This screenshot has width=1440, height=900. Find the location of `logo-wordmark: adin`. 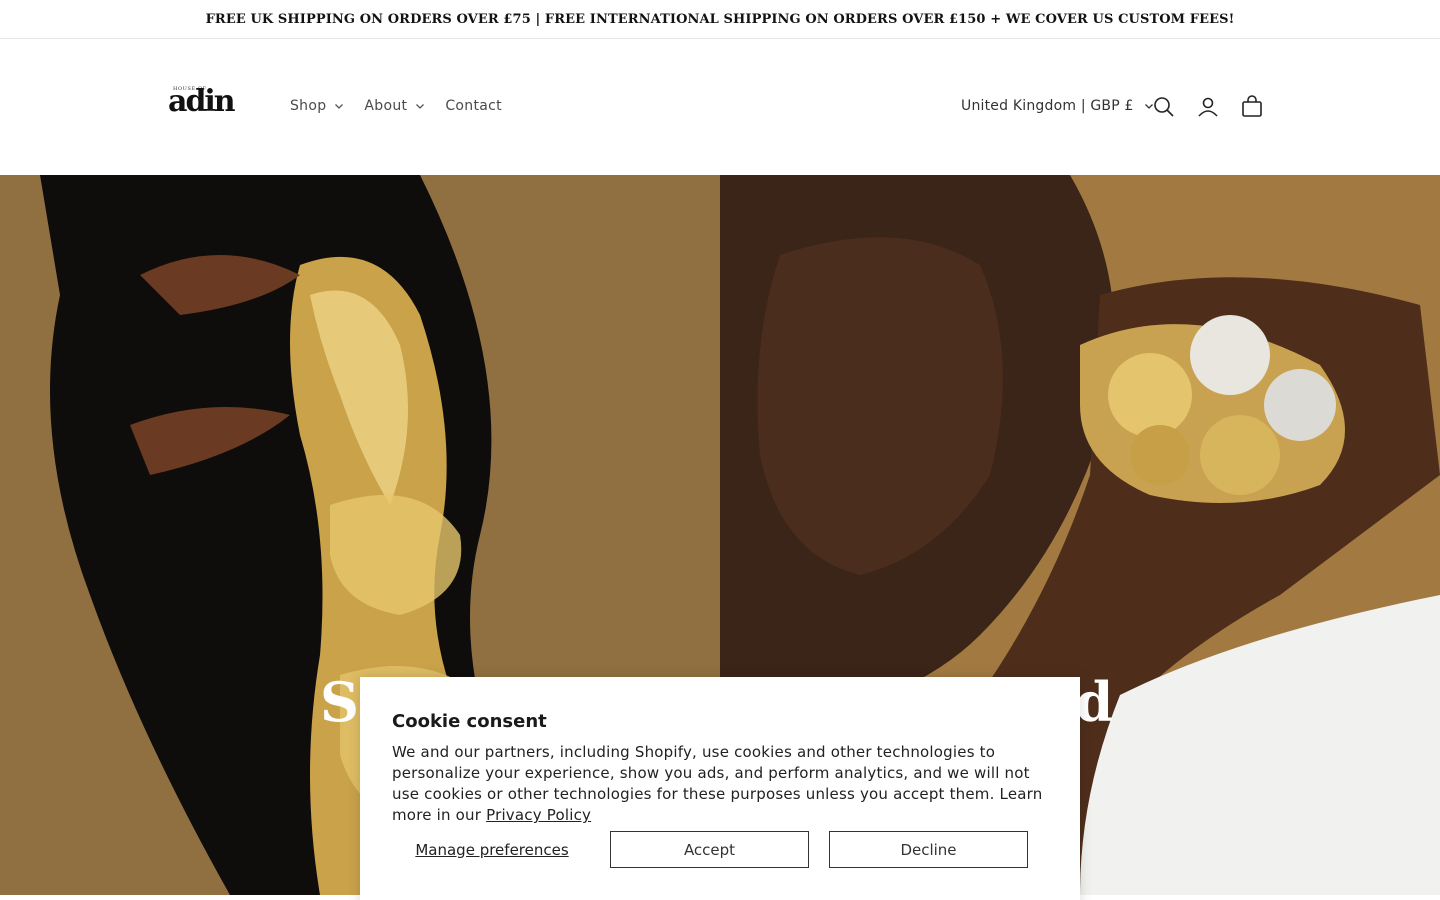

logo-wordmark: adin is located at coordinates (202, 101).